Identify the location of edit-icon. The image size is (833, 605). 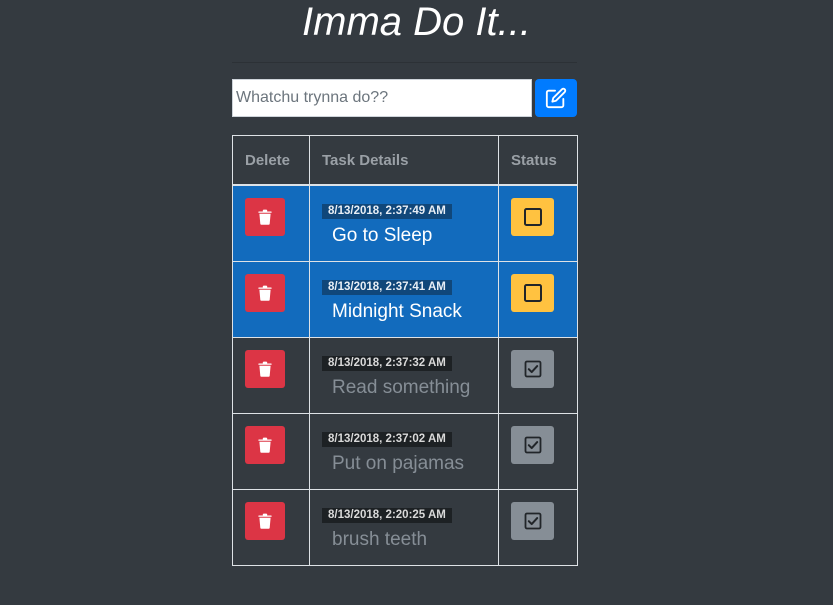
(556, 98).